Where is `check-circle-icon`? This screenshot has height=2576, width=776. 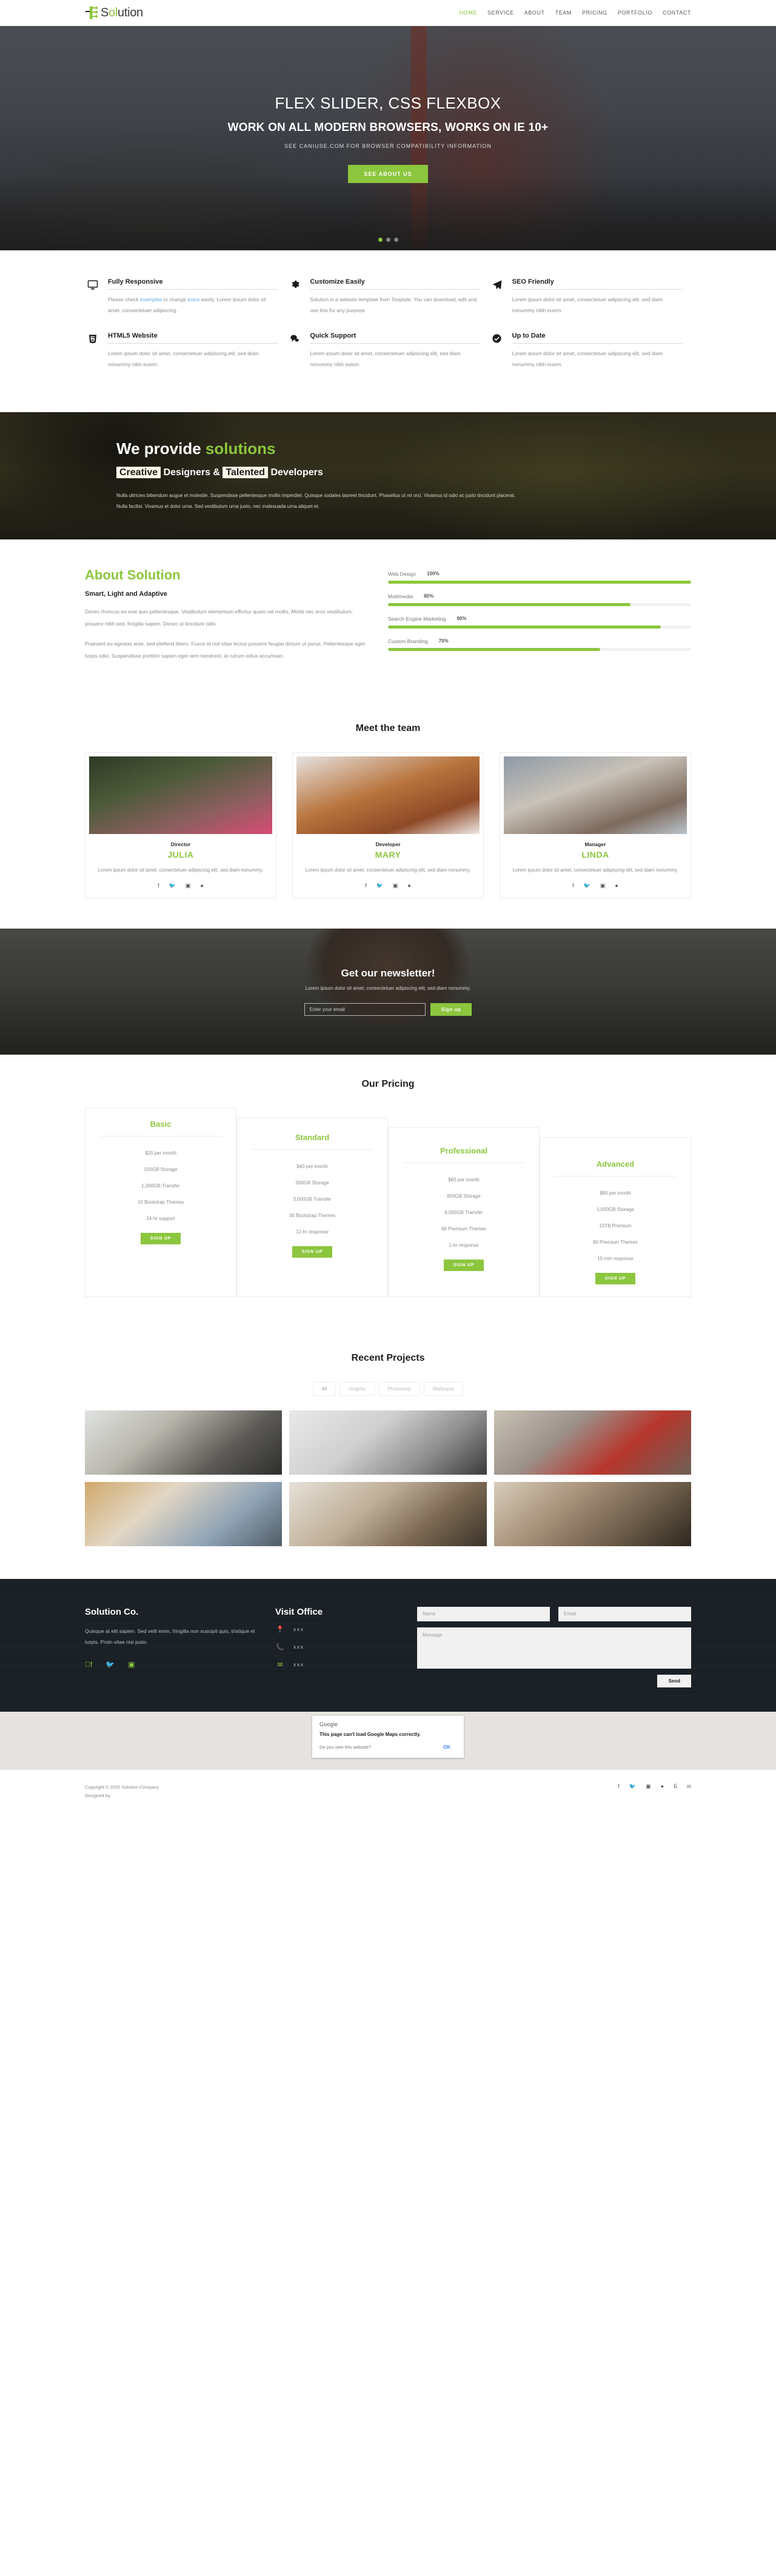 check-circle-icon is located at coordinates (497, 351).